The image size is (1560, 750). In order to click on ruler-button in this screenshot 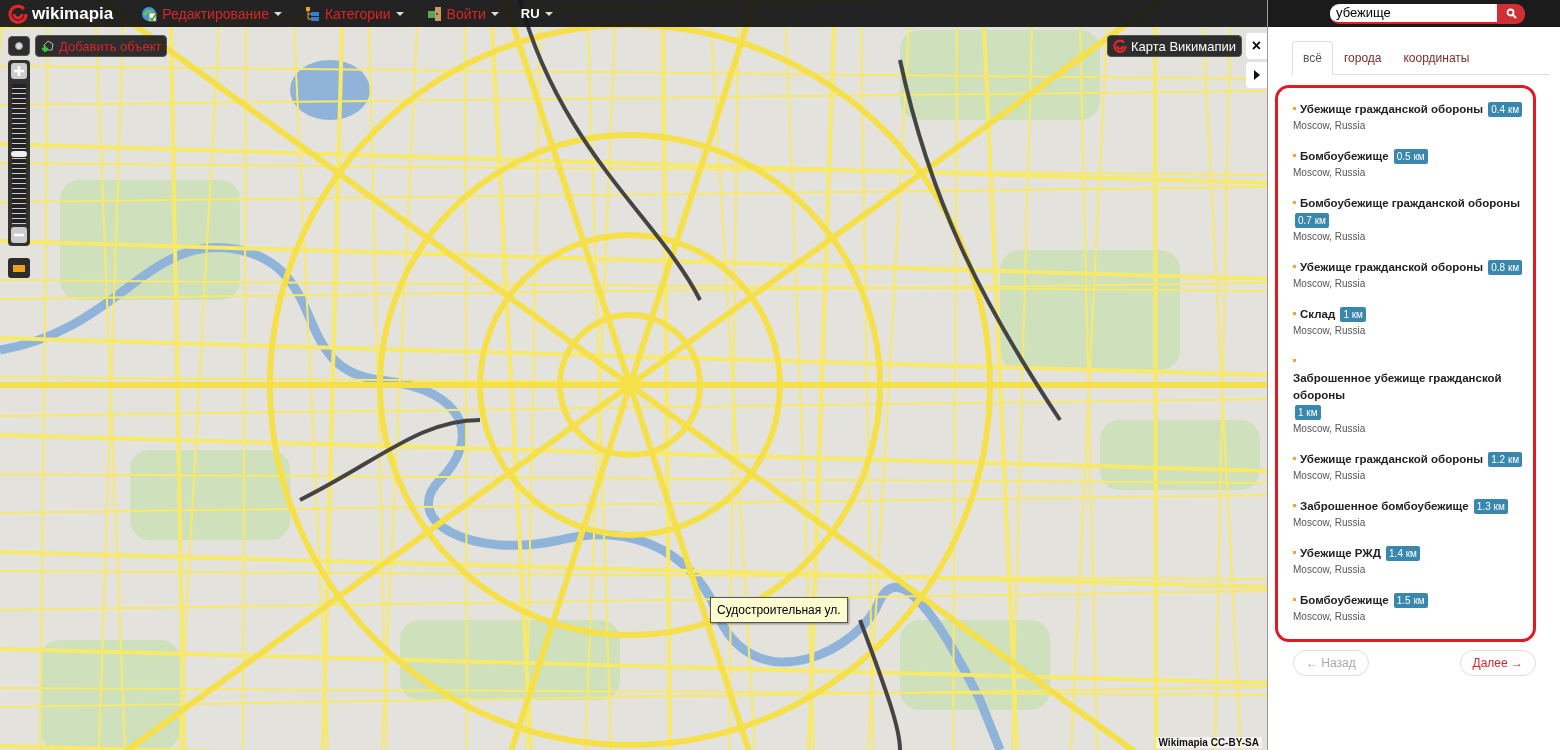, I will do `click(19, 268)`.